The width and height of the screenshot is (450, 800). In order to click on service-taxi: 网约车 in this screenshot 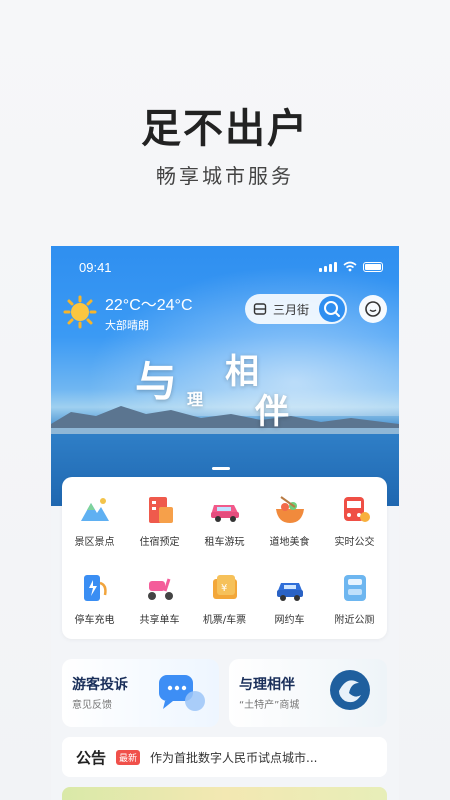, I will do `click(289, 598)`.